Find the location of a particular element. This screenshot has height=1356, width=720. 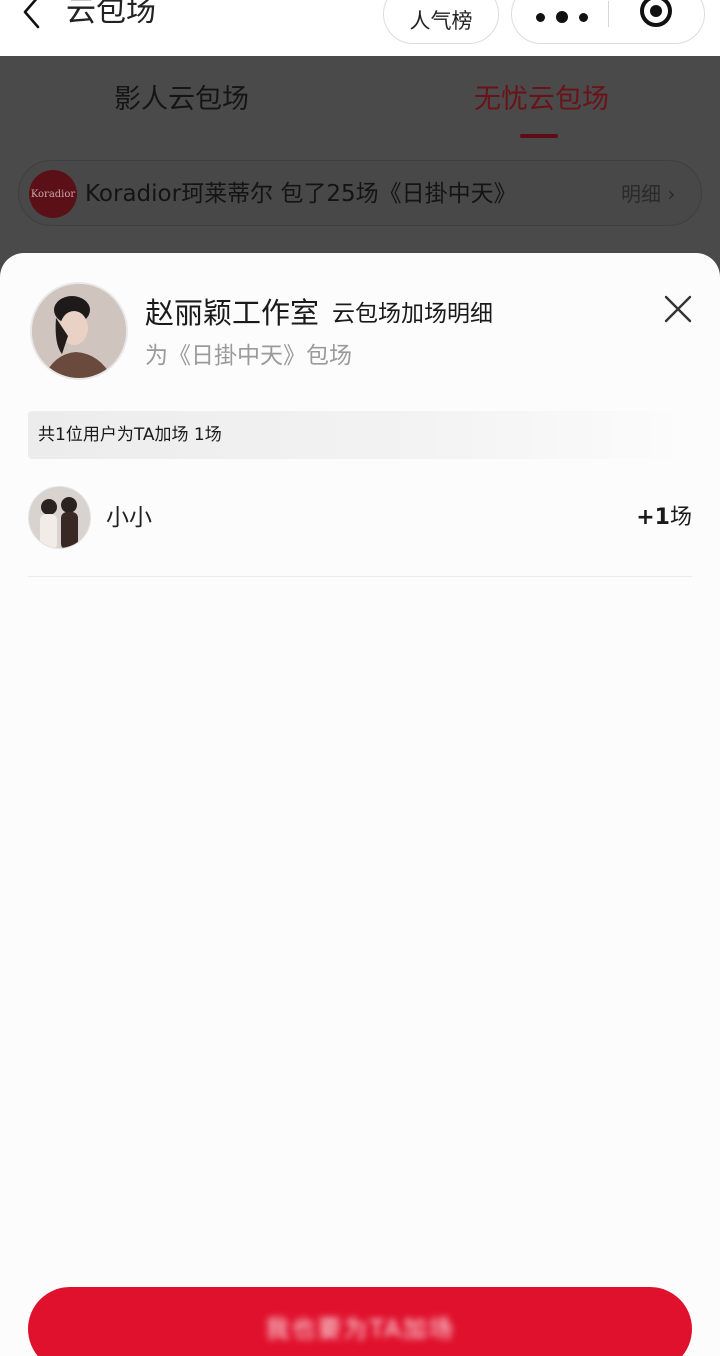

close-button is located at coordinates (678, 309).